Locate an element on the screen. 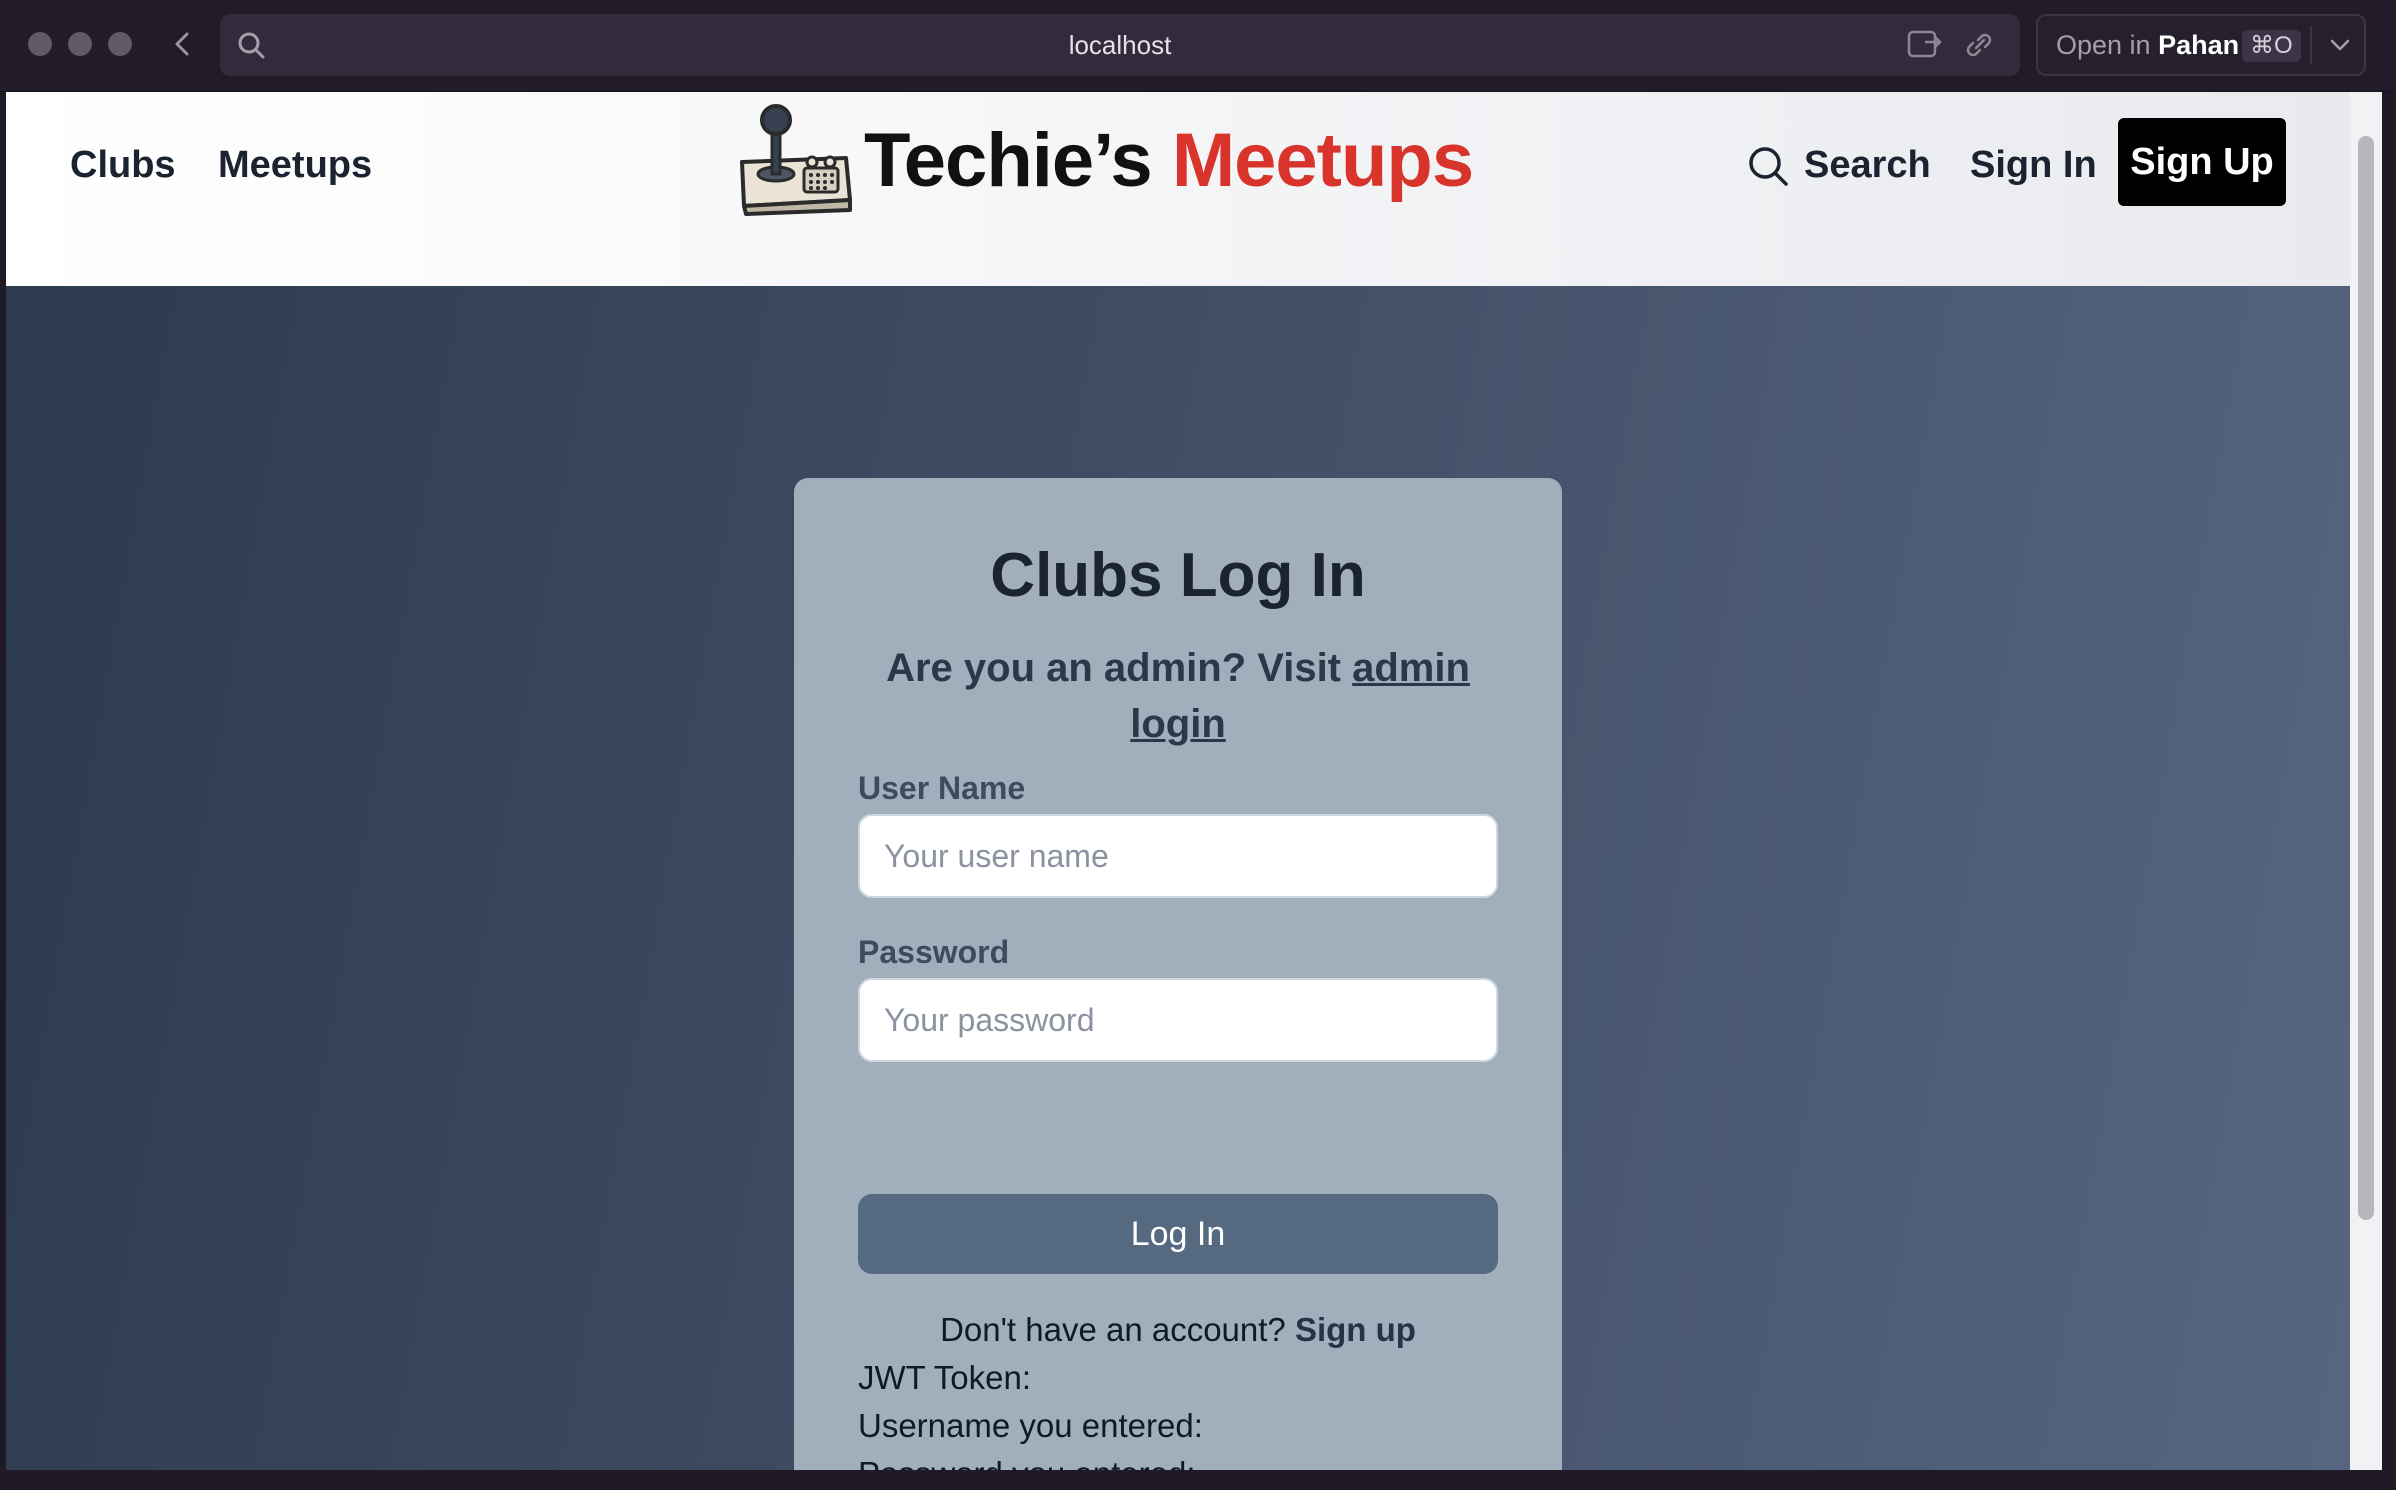  chevron-left-icon is located at coordinates (182, 44).